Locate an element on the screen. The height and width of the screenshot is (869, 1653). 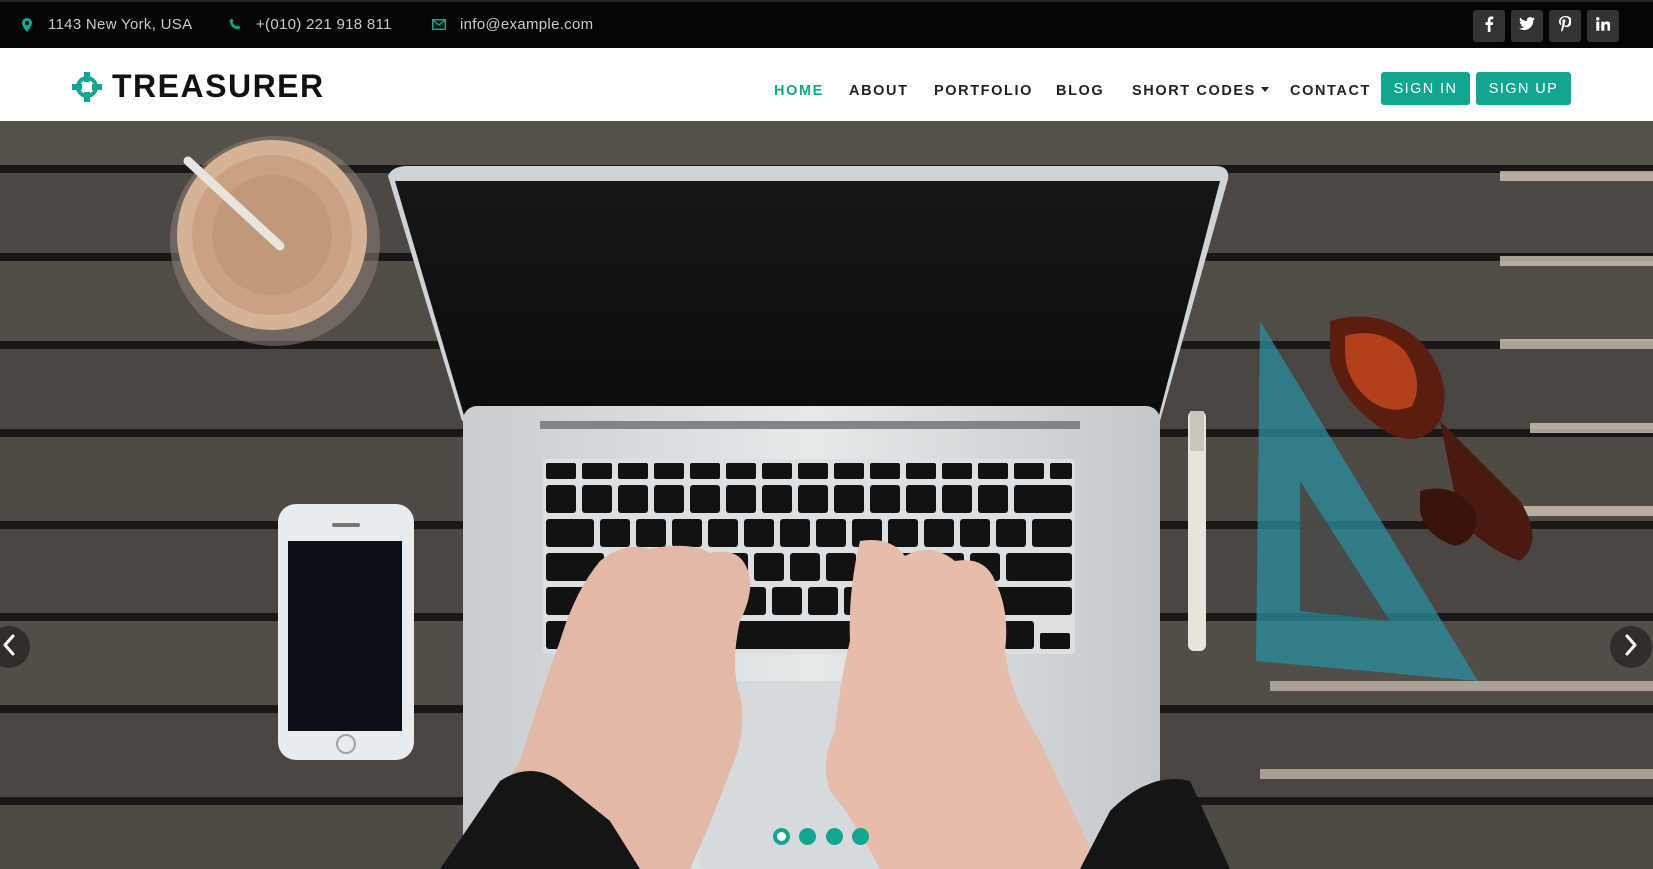
nav-home: HOME is located at coordinates (799, 91).